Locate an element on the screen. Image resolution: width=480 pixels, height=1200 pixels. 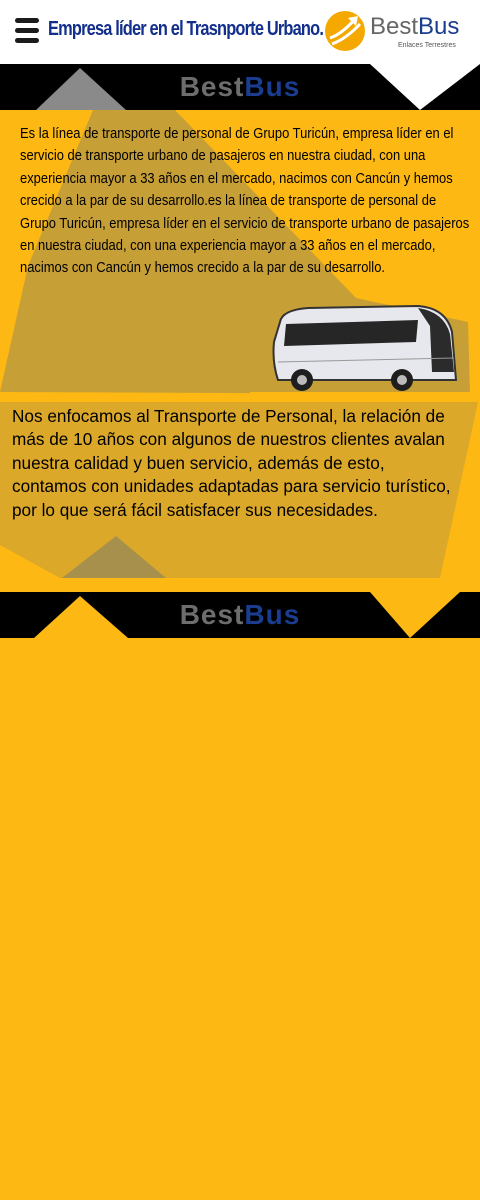
logo-subtitle: Enlaces Terrestres is located at coordinates (427, 45).